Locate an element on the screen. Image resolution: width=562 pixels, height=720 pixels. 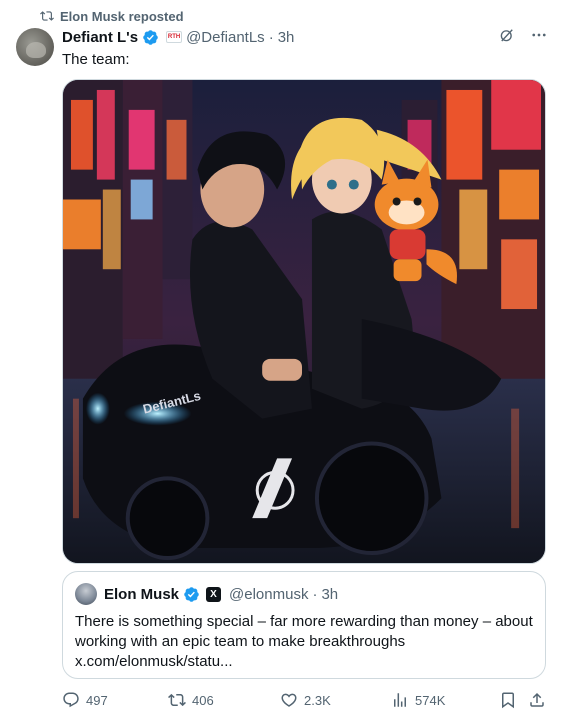
quoted-tweet-header: Elon Musk X @elonmusk · 3h is located at coordinates (207, 594).